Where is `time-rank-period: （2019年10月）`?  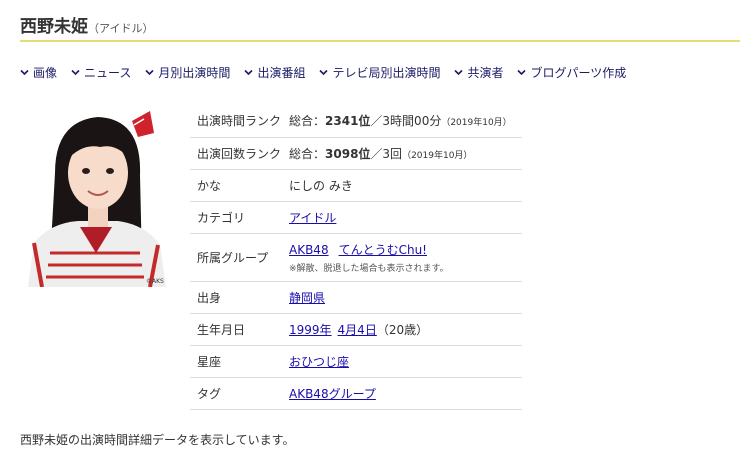
time-rank-period: （2019年10月） is located at coordinates (476, 123).